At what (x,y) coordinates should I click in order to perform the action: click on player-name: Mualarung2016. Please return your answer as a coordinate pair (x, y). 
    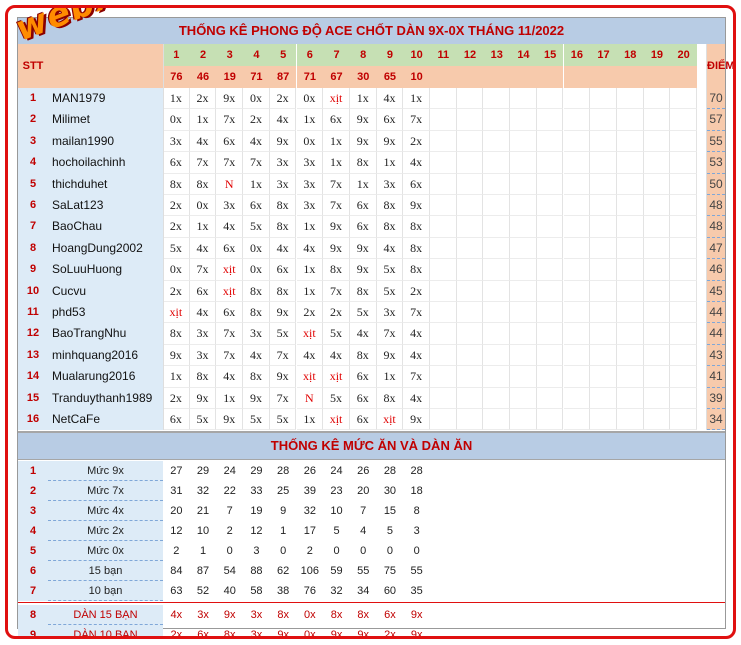
    Looking at the image, I should click on (105, 377).